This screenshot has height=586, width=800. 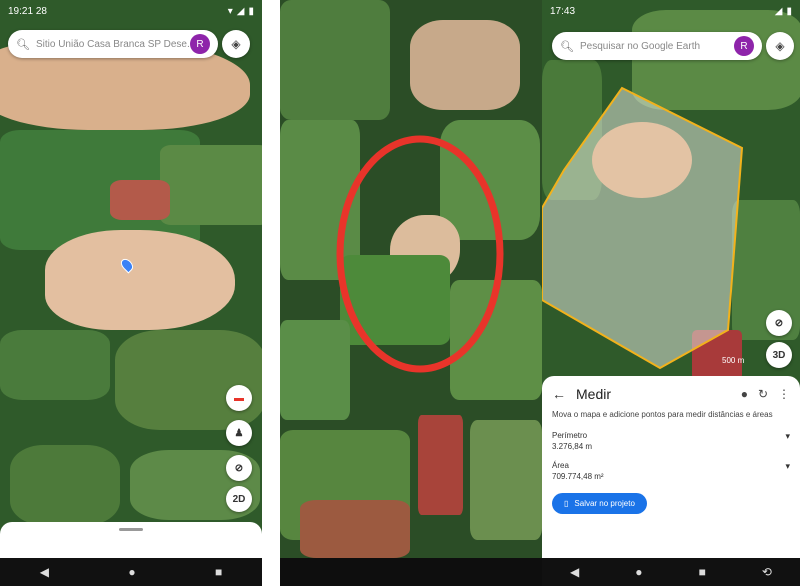 I want to click on nav-bar-strip, so click(x=411, y=572).